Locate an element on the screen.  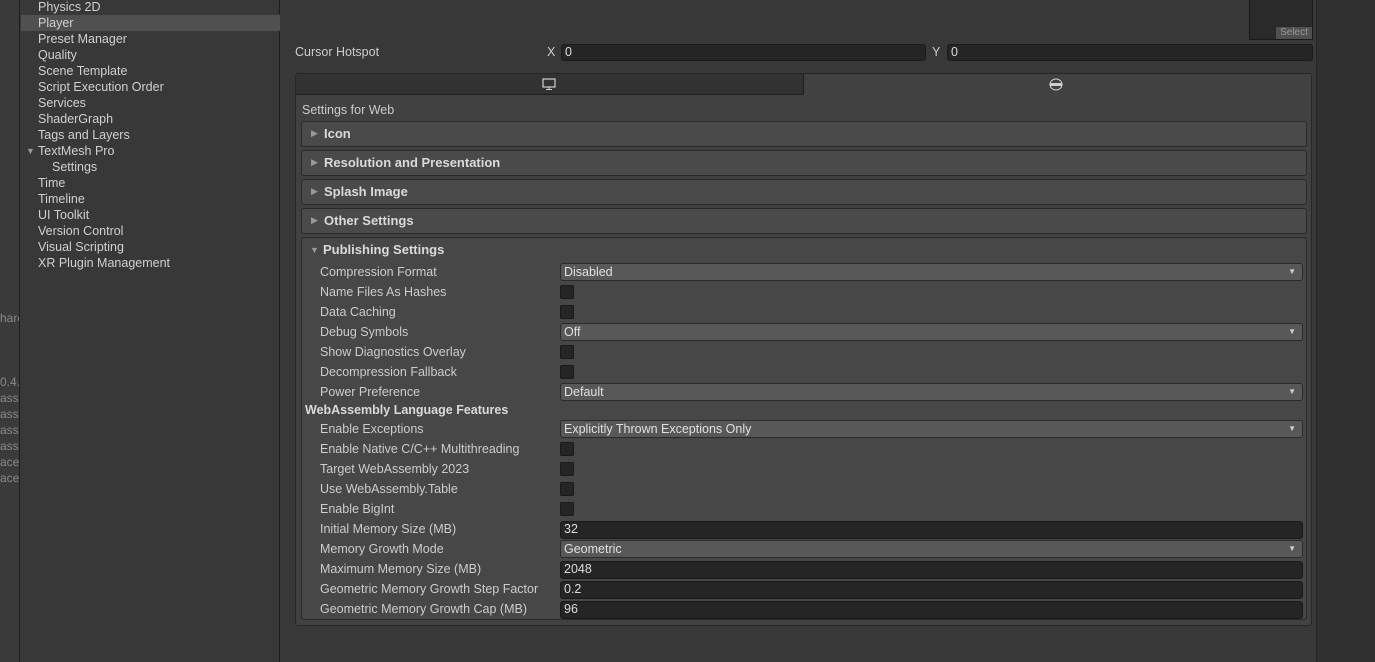
hotspot-x-label: X is located at coordinates (551, 52).